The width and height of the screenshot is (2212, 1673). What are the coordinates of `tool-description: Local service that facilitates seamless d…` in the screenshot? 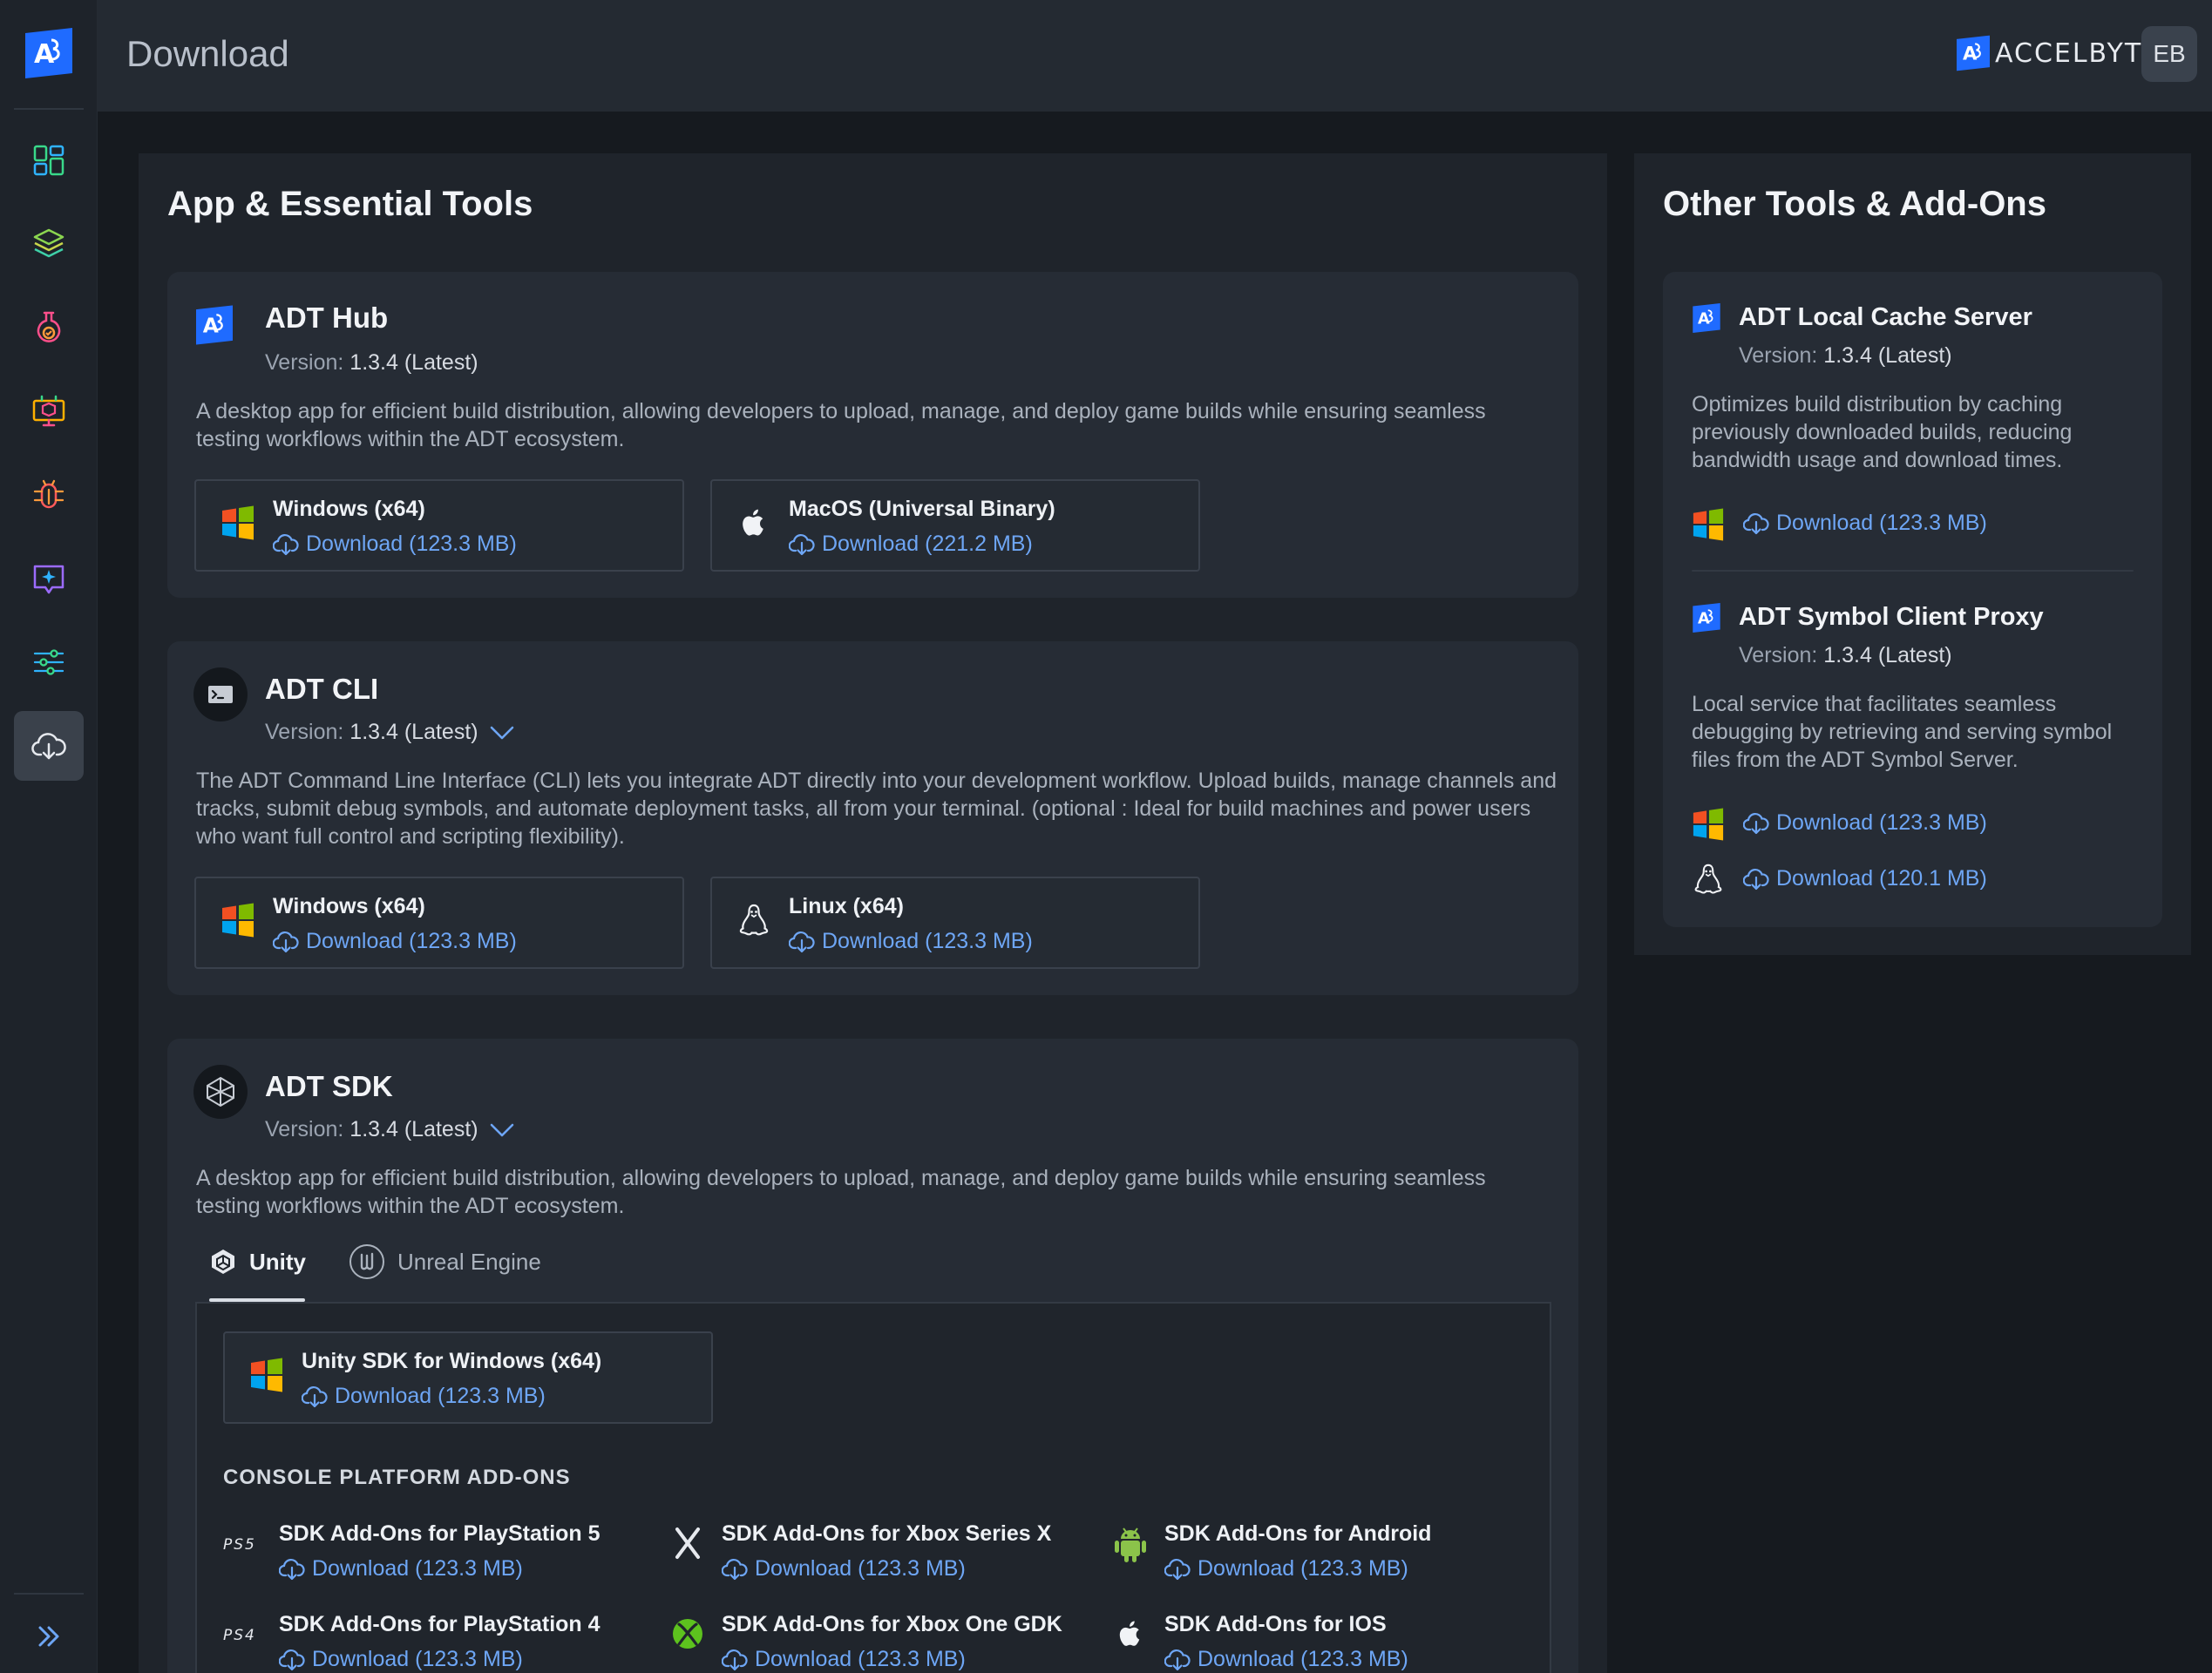 It's located at (1902, 732).